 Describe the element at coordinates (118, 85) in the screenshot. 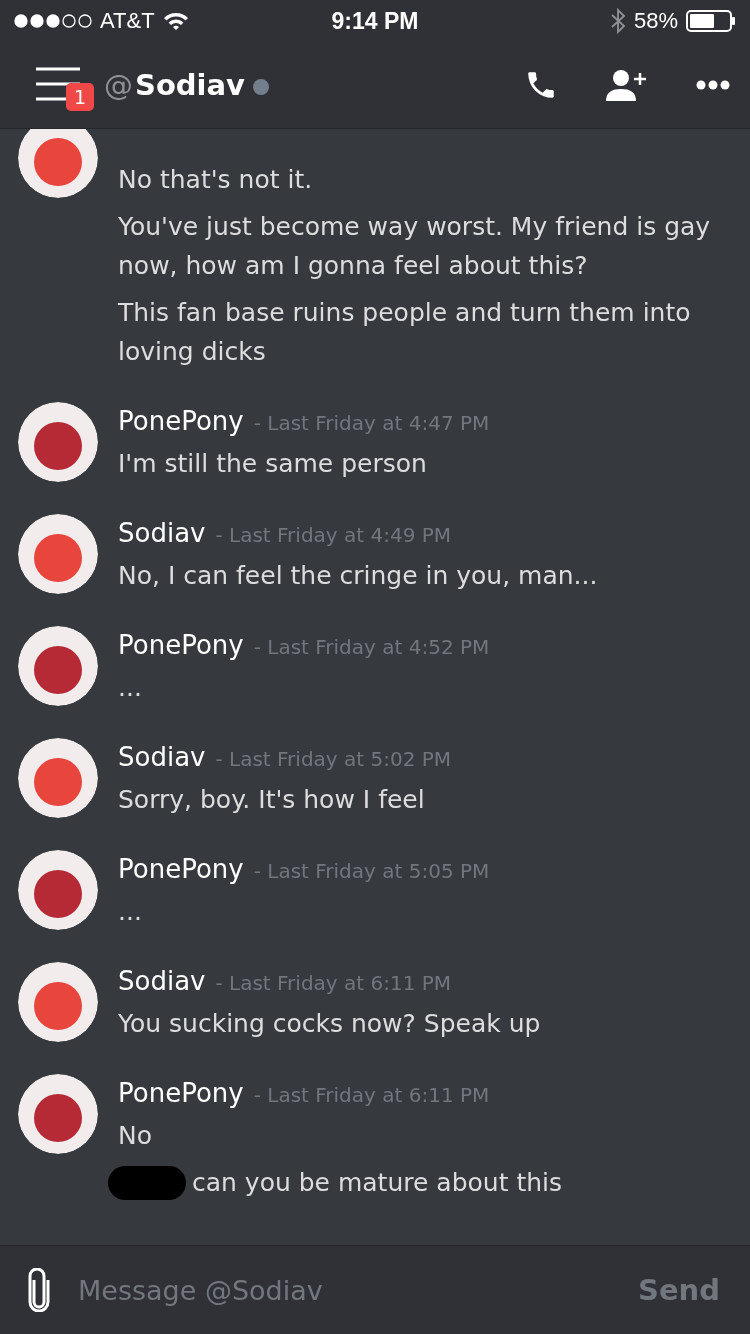

I see `at-sign: @` at that location.